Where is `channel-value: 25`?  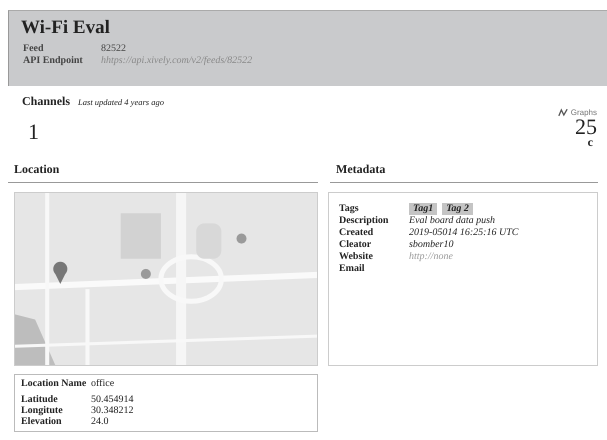
channel-value: 25 is located at coordinates (586, 127).